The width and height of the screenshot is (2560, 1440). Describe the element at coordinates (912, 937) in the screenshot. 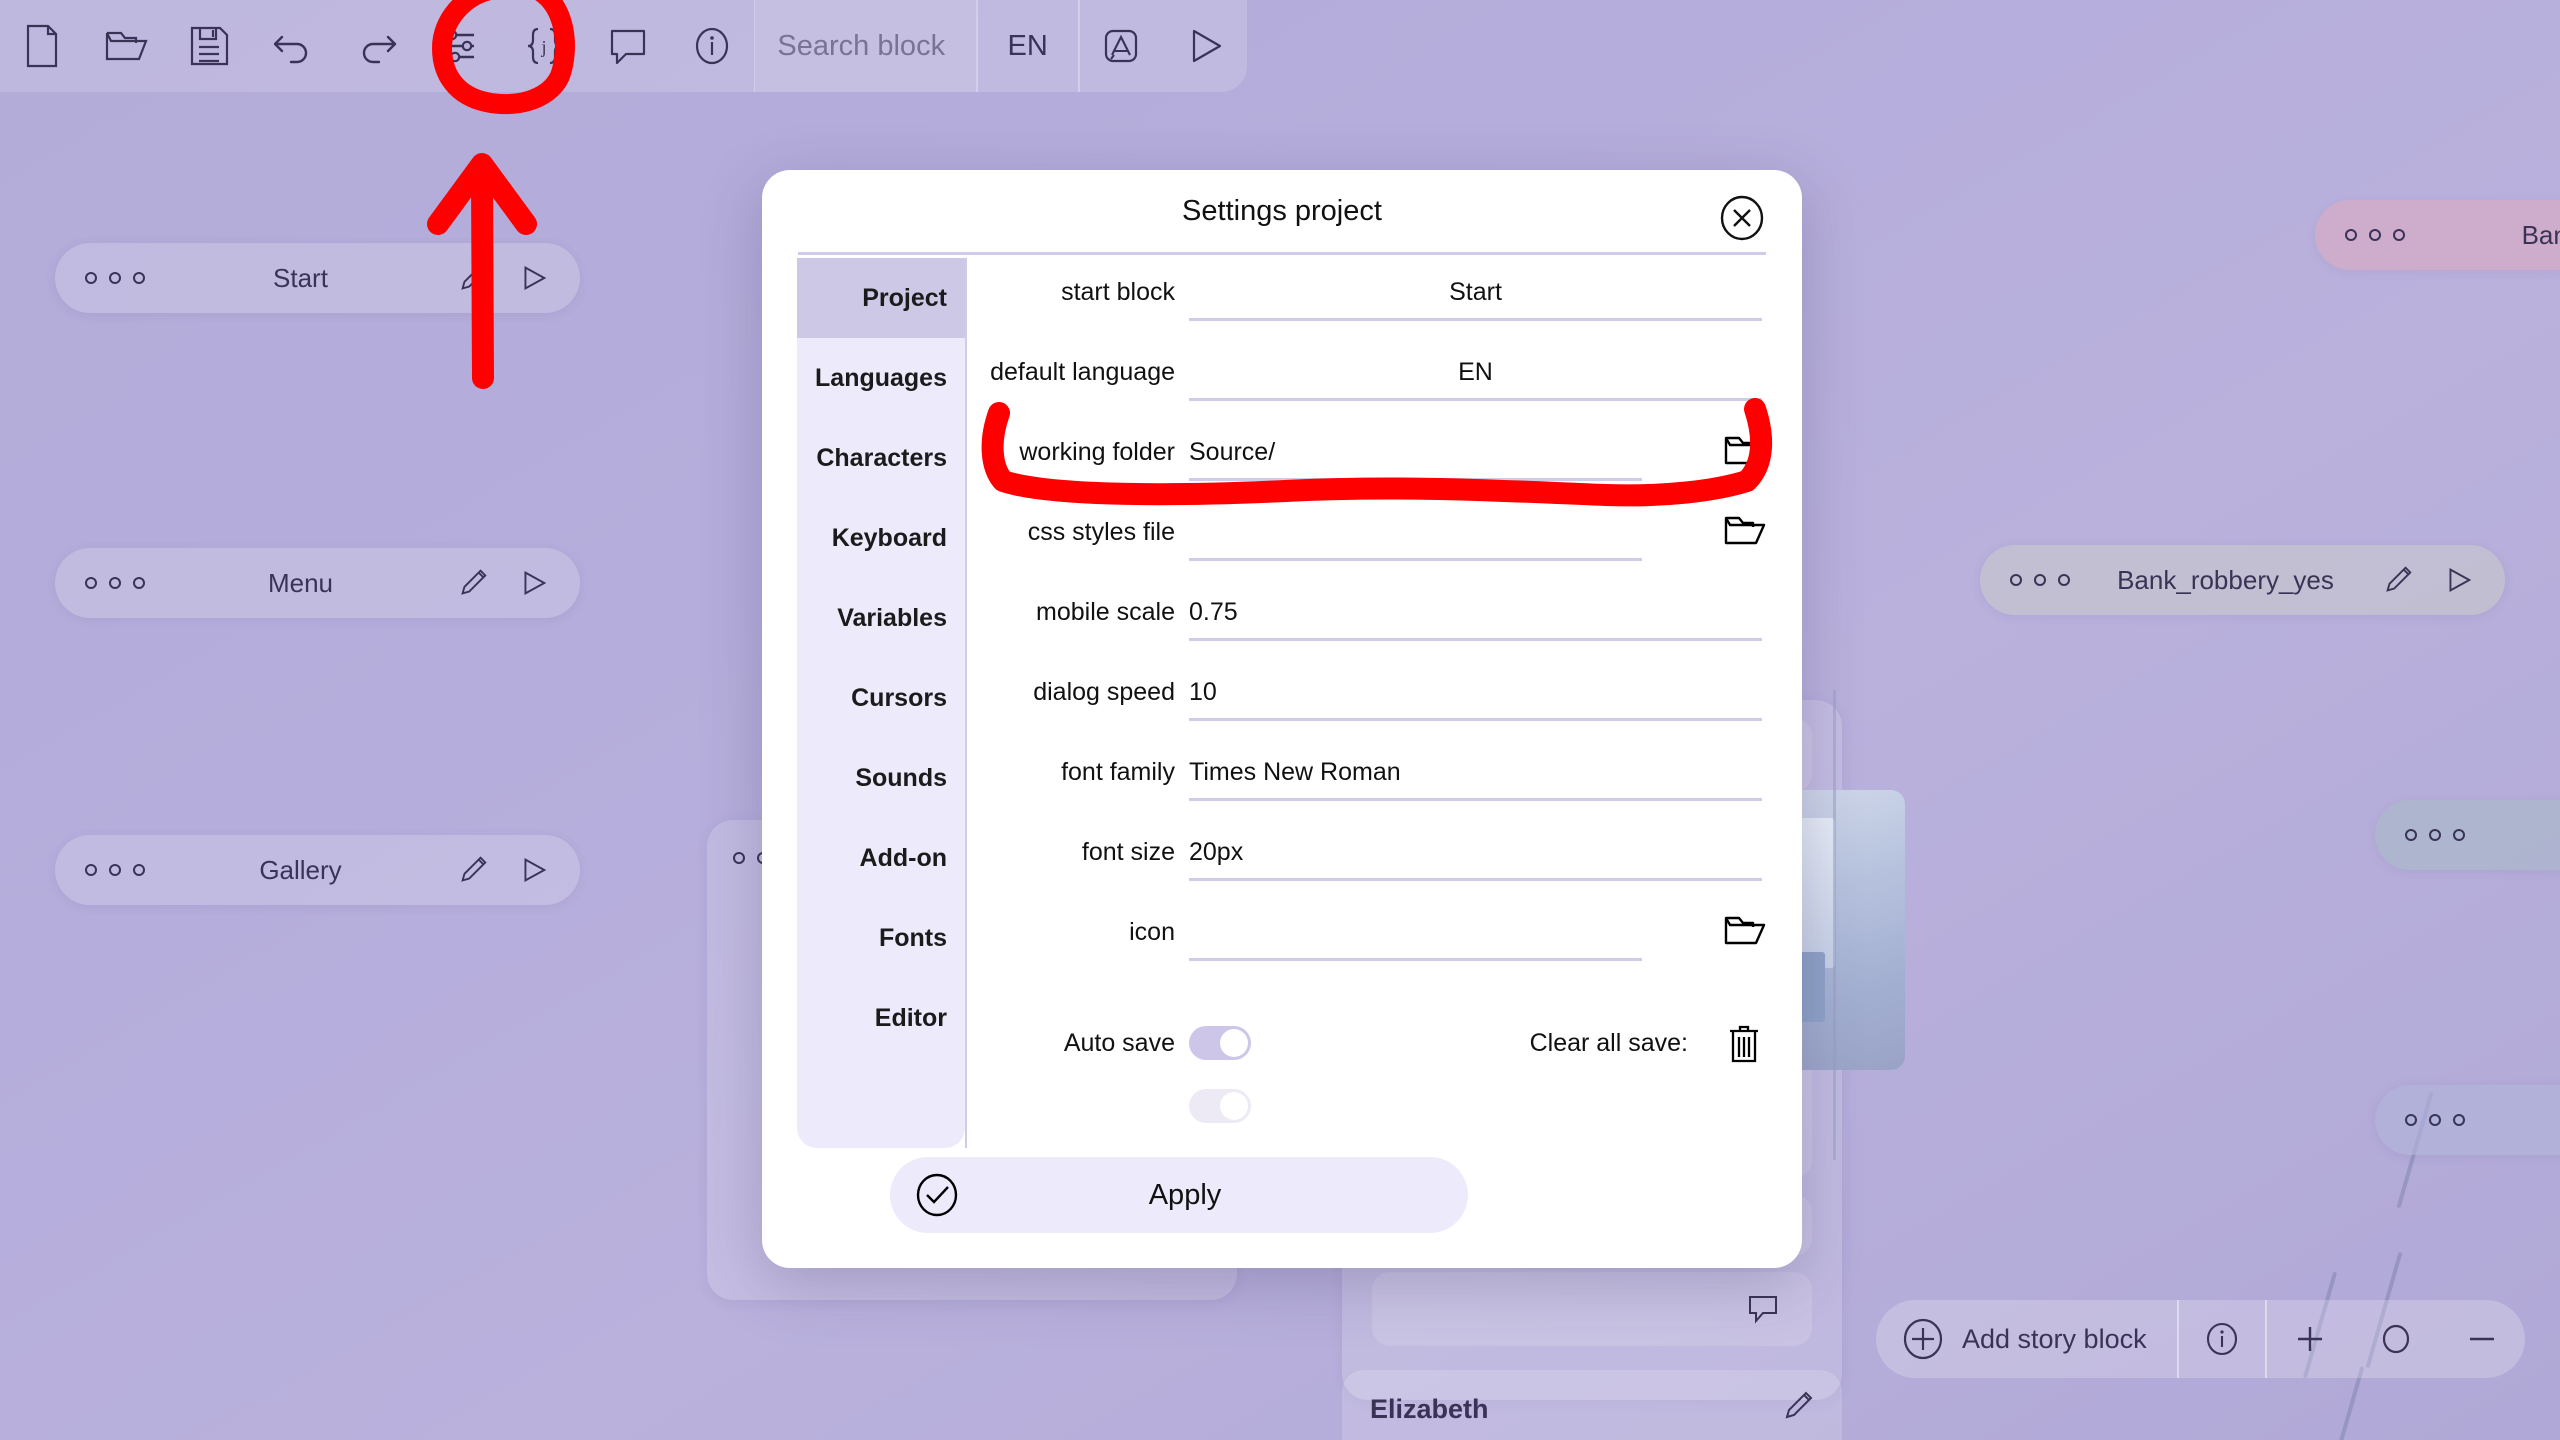

I see `tab-label: Fonts` at that location.